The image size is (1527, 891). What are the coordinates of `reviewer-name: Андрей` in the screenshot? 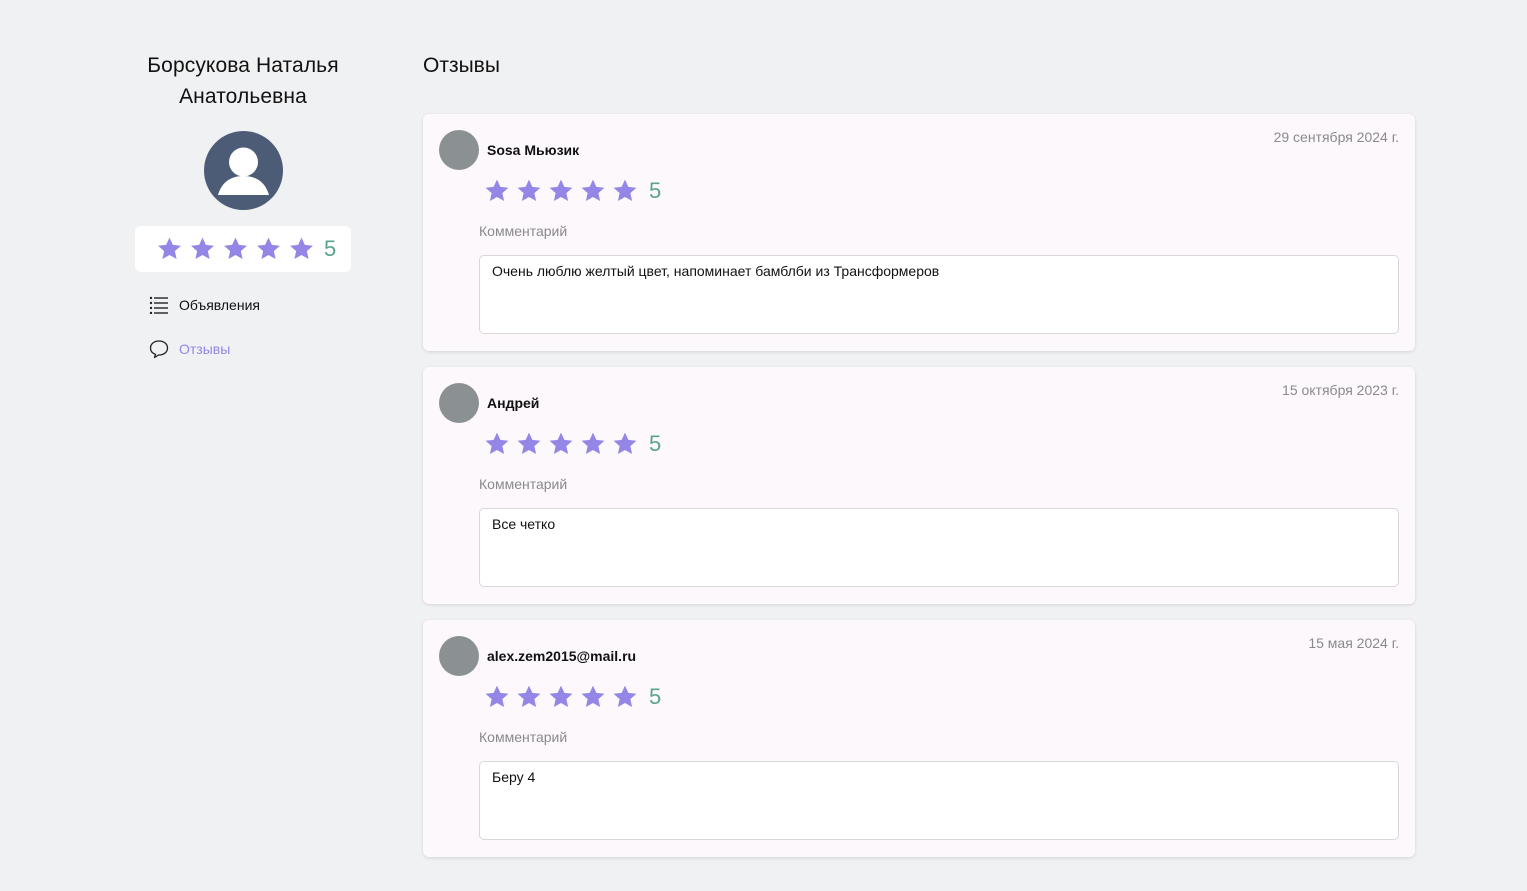 It's located at (513, 403).